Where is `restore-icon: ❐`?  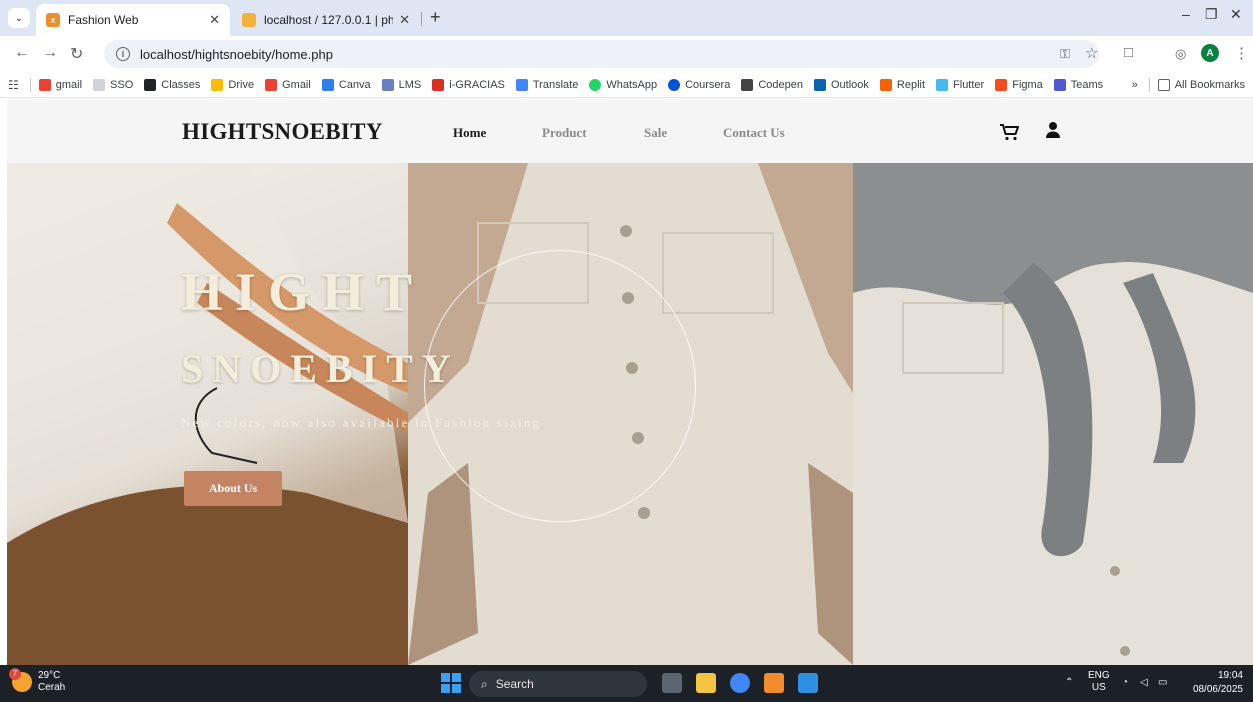
restore-icon: ❐ is located at coordinates (1211, 14).